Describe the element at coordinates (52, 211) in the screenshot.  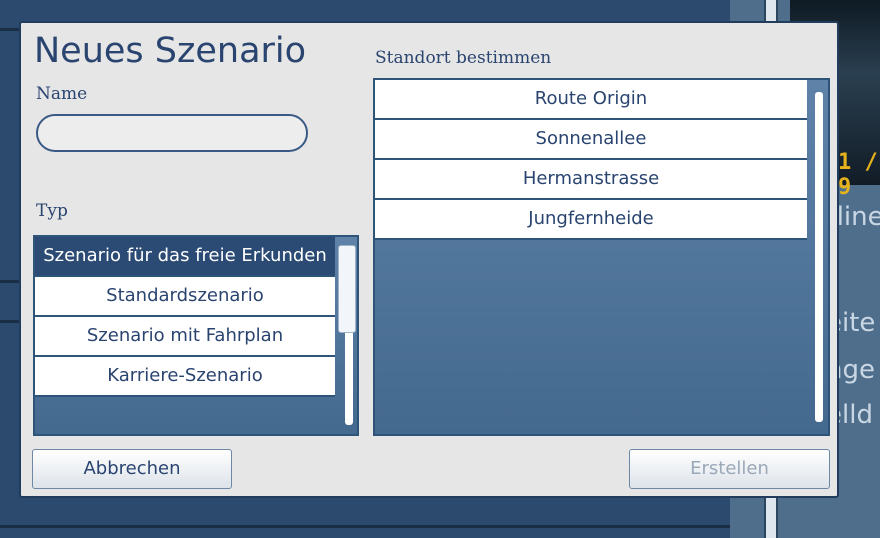
I see `type-label: Typ` at that location.